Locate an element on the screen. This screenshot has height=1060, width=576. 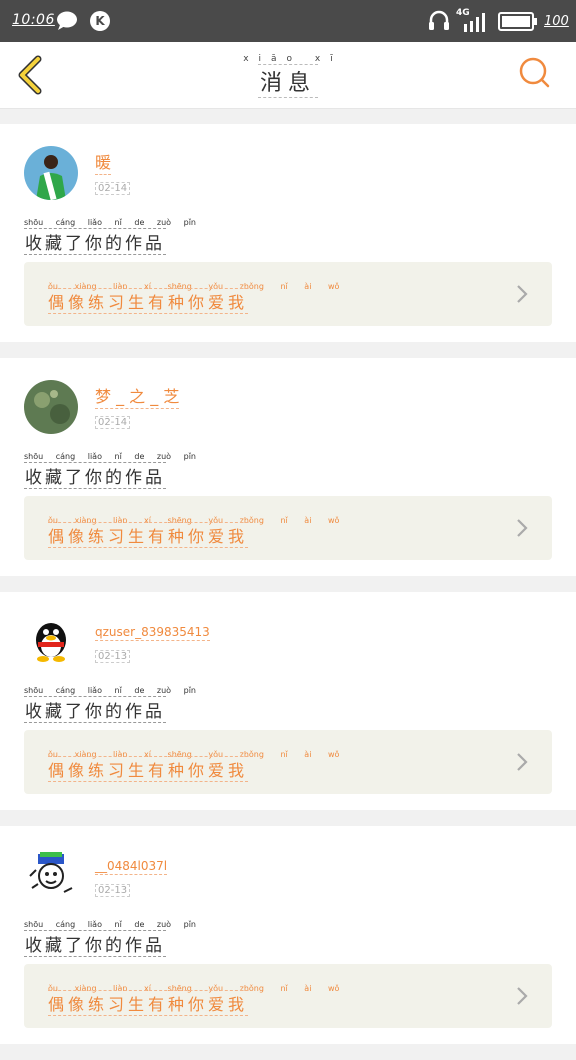
page-title-wrap: xiāo xī 消息 is located at coordinates (288, 76).